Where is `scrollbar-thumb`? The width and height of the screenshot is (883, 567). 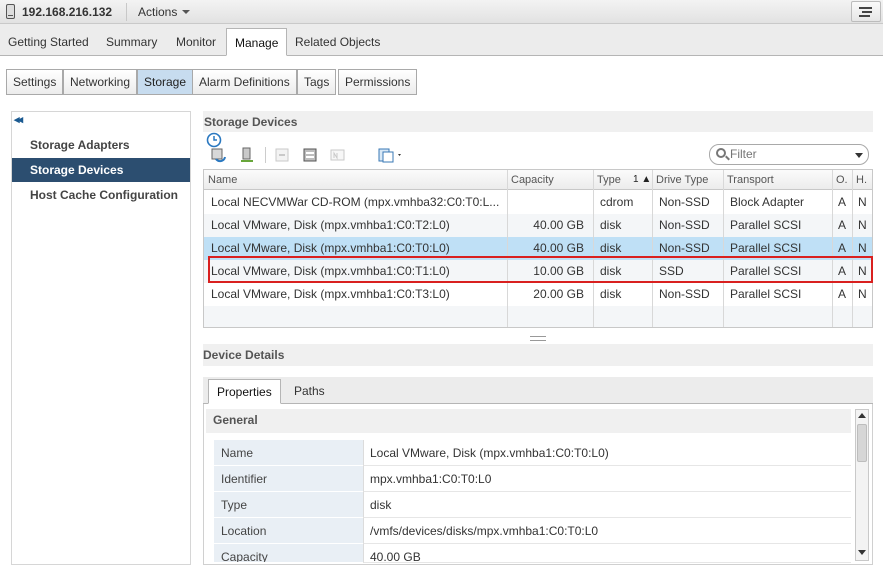
scrollbar-thumb is located at coordinates (862, 443).